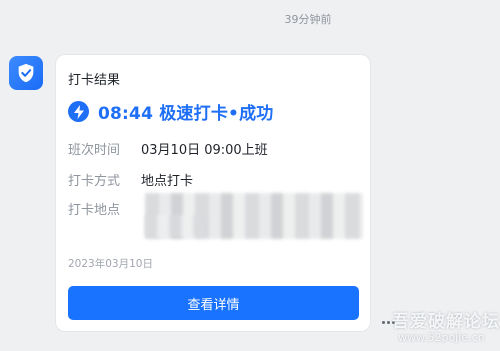 This screenshot has width=500, height=351. What do you see at coordinates (130, 179) in the screenshot?
I see `checkin-method-row: 打卡方式 地点打卡` at bounding box center [130, 179].